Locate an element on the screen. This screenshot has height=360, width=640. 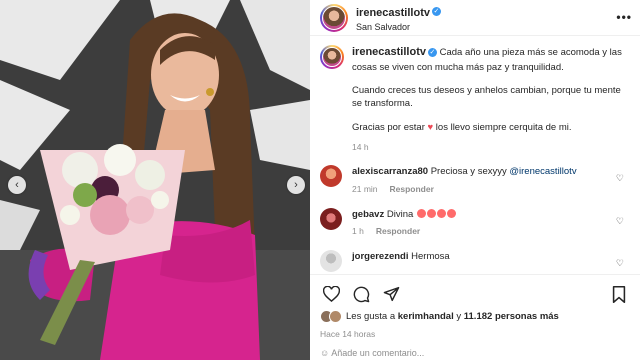
comment-time: 1 h is located at coordinates (358, 231).